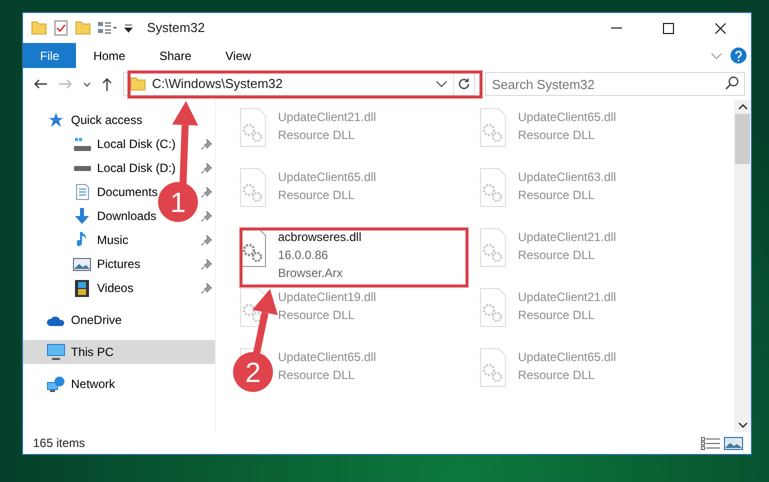 This screenshot has width=769, height=482. Describe the element at coordinates (106, 264) in the screenshot. I see `nav-item: Pictures` at that location.